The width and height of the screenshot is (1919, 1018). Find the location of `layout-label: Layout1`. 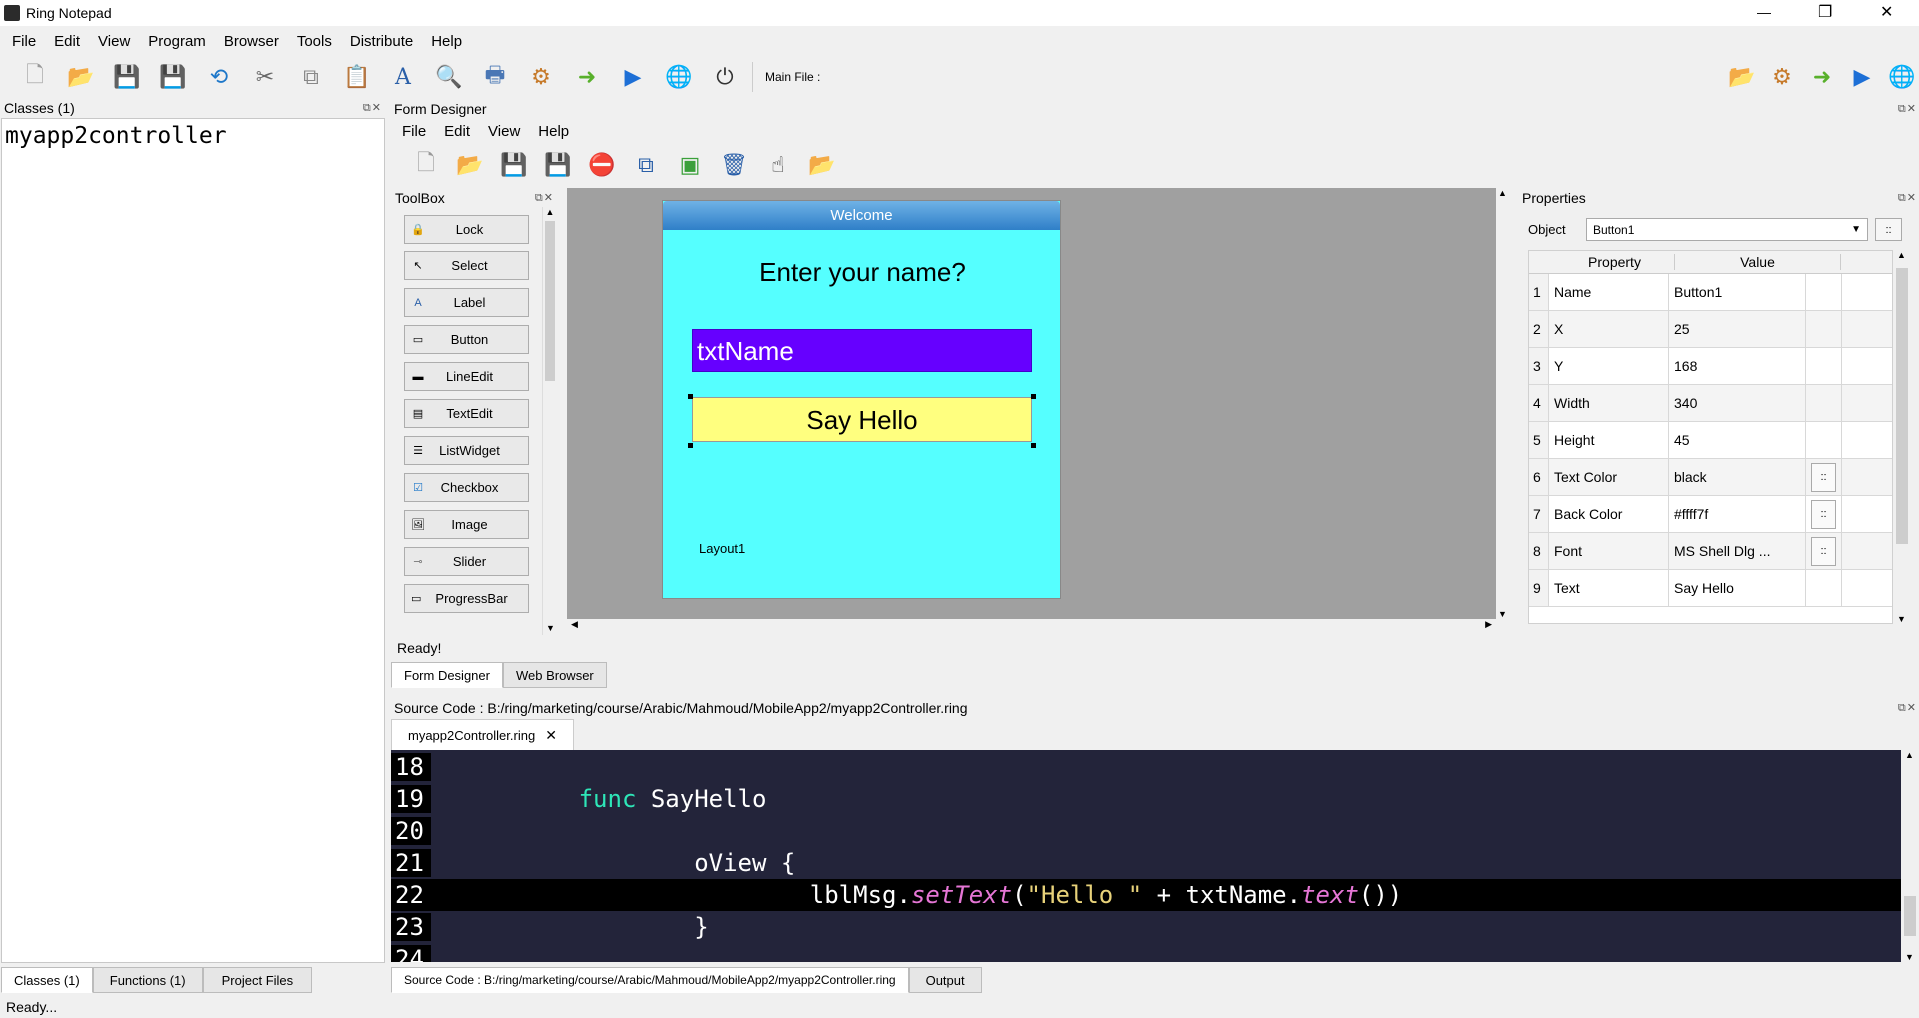

layout-label: Layout1 is located at coordinates (722, 548).